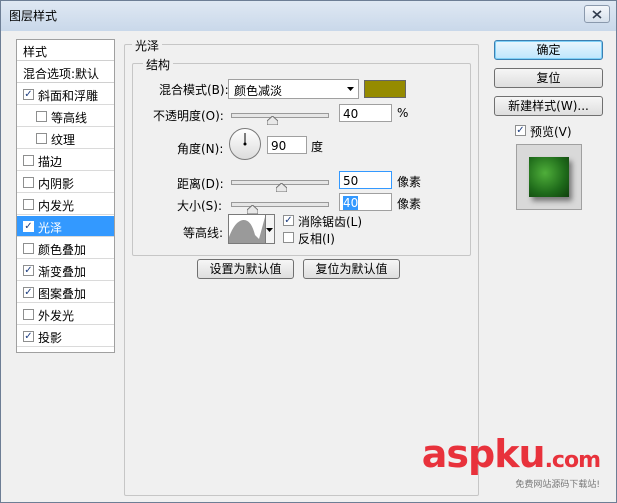 This screenshot has height=503, width=617. I want to click on opacity-slider-thumb, so click(272, 120).